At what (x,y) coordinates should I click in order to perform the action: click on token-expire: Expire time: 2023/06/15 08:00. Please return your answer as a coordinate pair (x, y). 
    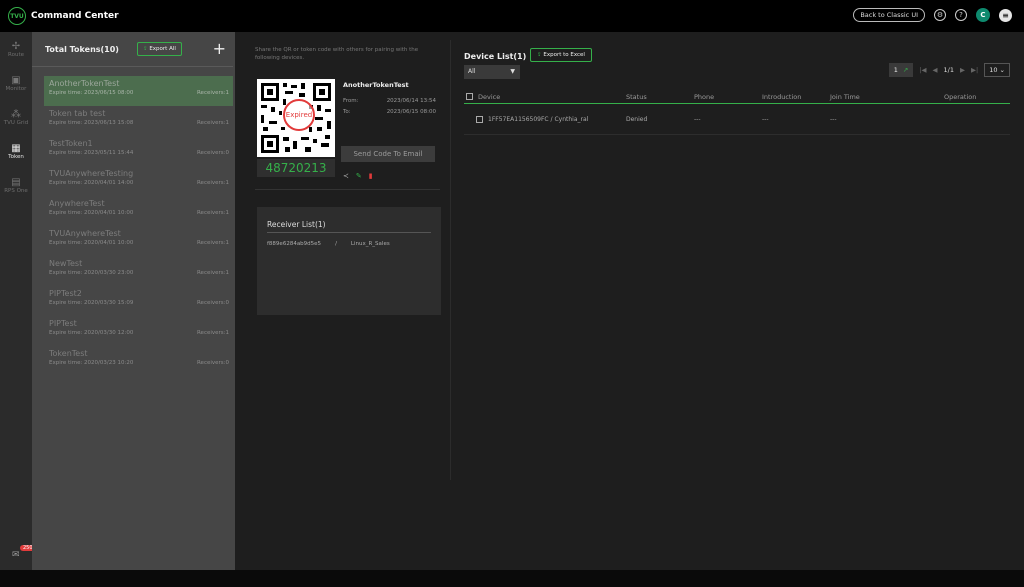
    Looking at the image, I should click on (91, 93).